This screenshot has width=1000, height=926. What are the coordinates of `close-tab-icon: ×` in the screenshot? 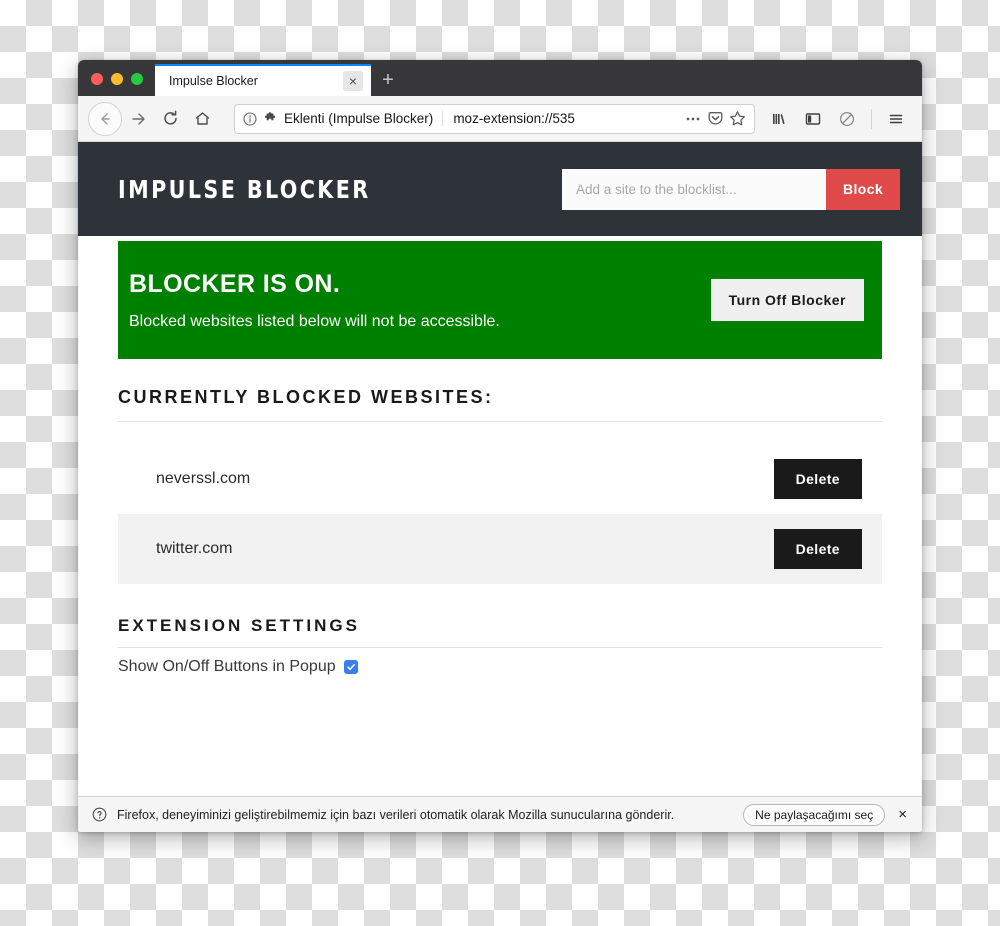 It's located at (353, 81).